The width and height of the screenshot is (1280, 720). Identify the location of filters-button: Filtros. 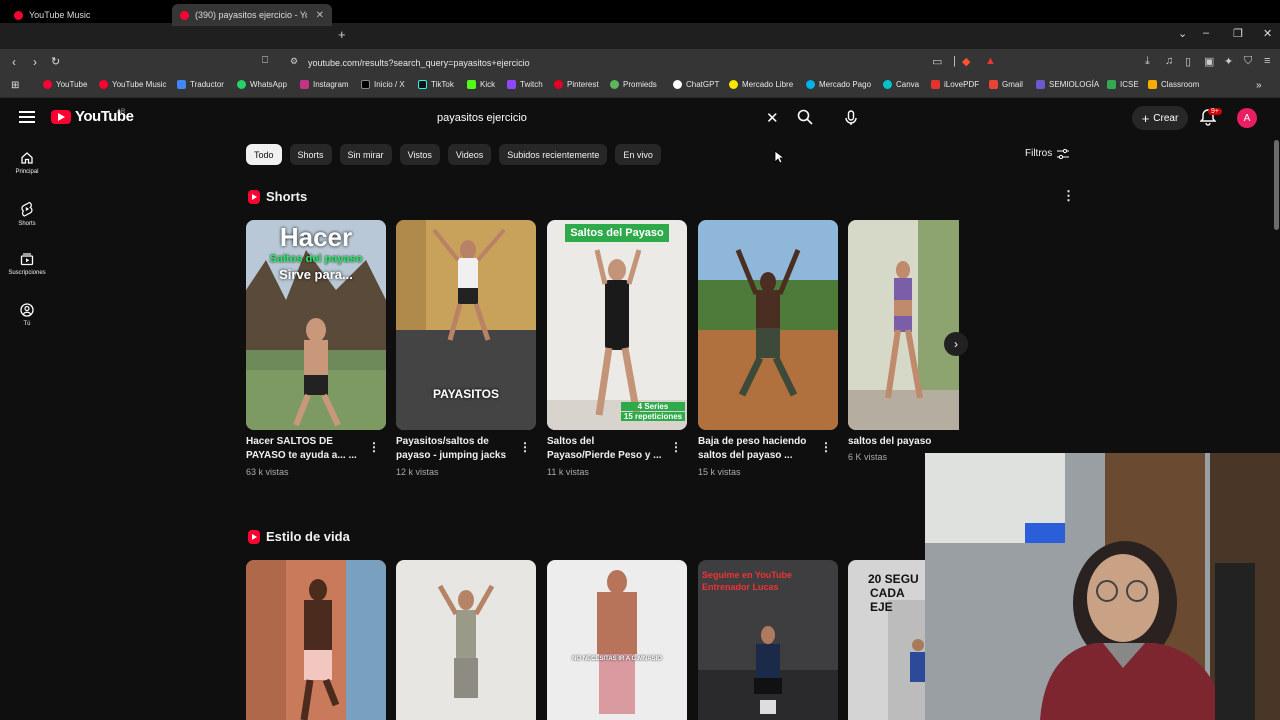
(1047, 153).